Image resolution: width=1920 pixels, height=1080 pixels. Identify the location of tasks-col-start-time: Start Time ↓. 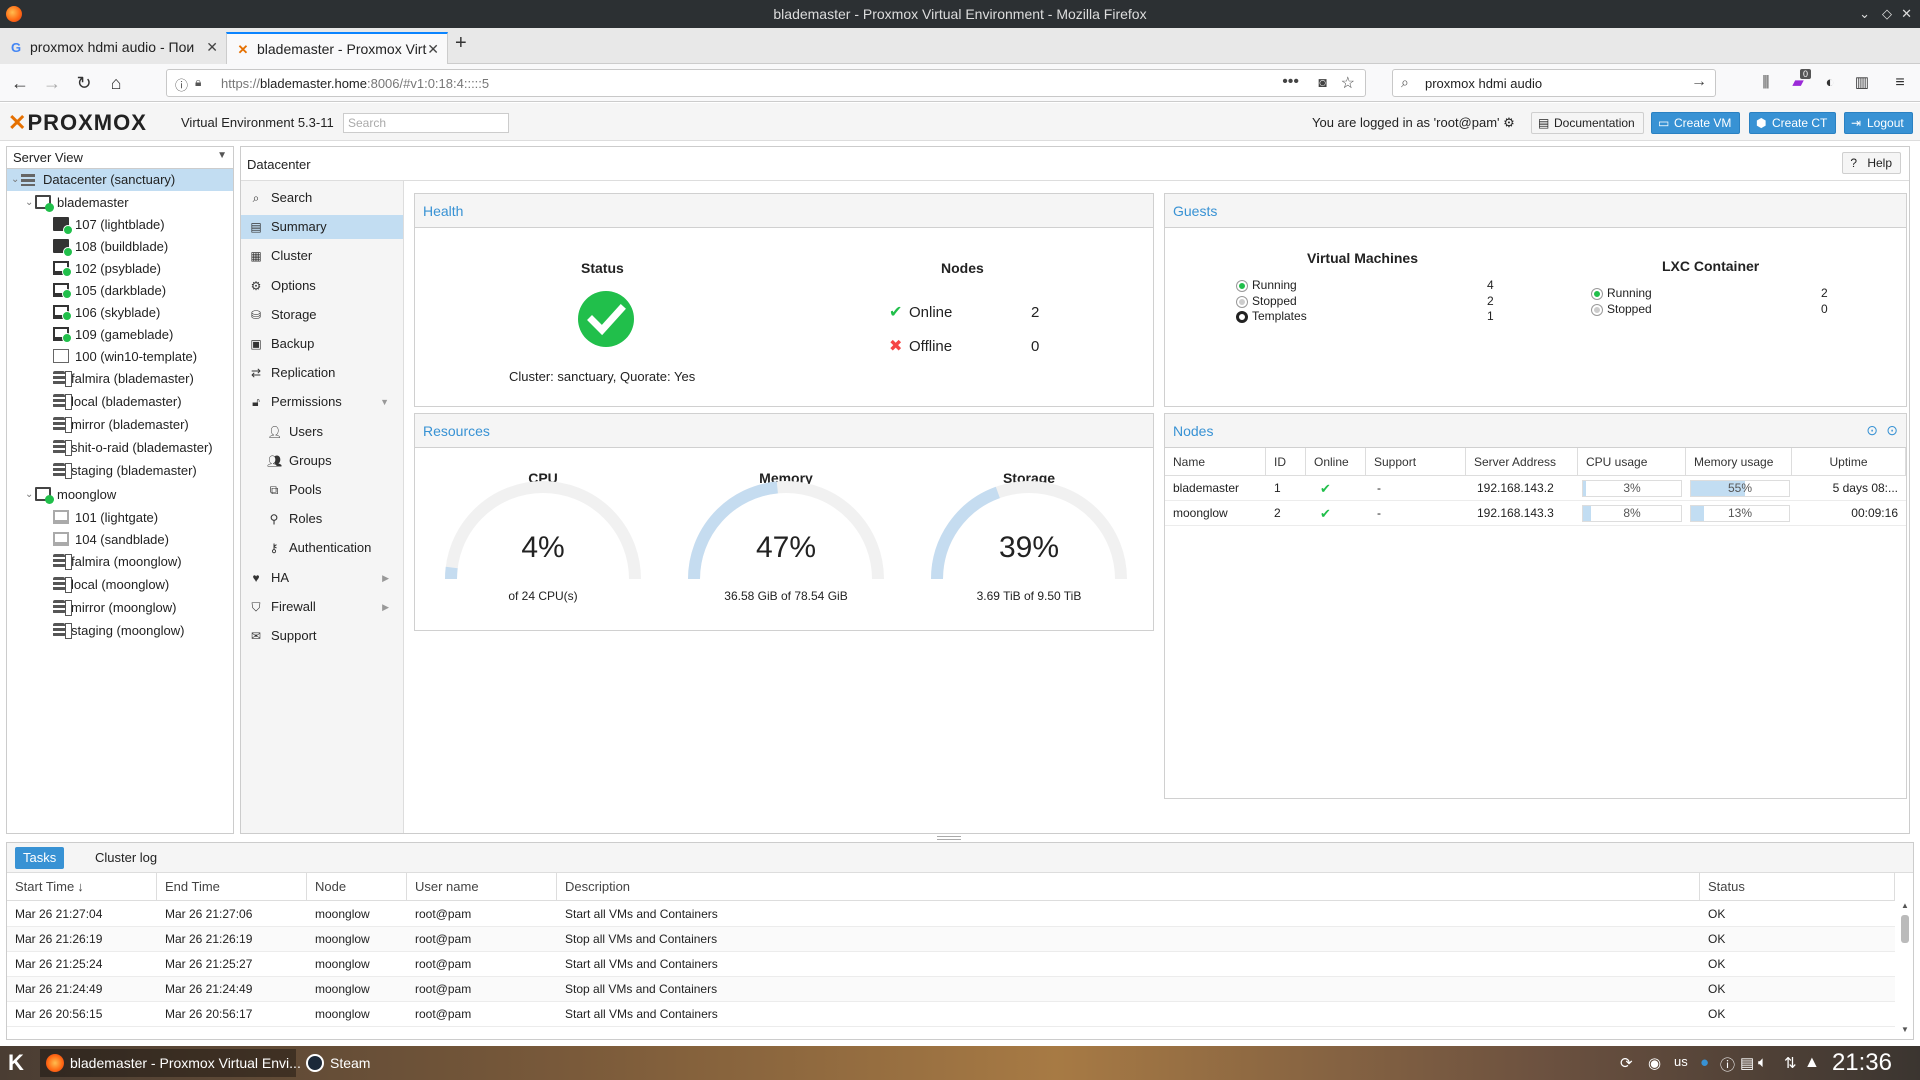
(82, 887).